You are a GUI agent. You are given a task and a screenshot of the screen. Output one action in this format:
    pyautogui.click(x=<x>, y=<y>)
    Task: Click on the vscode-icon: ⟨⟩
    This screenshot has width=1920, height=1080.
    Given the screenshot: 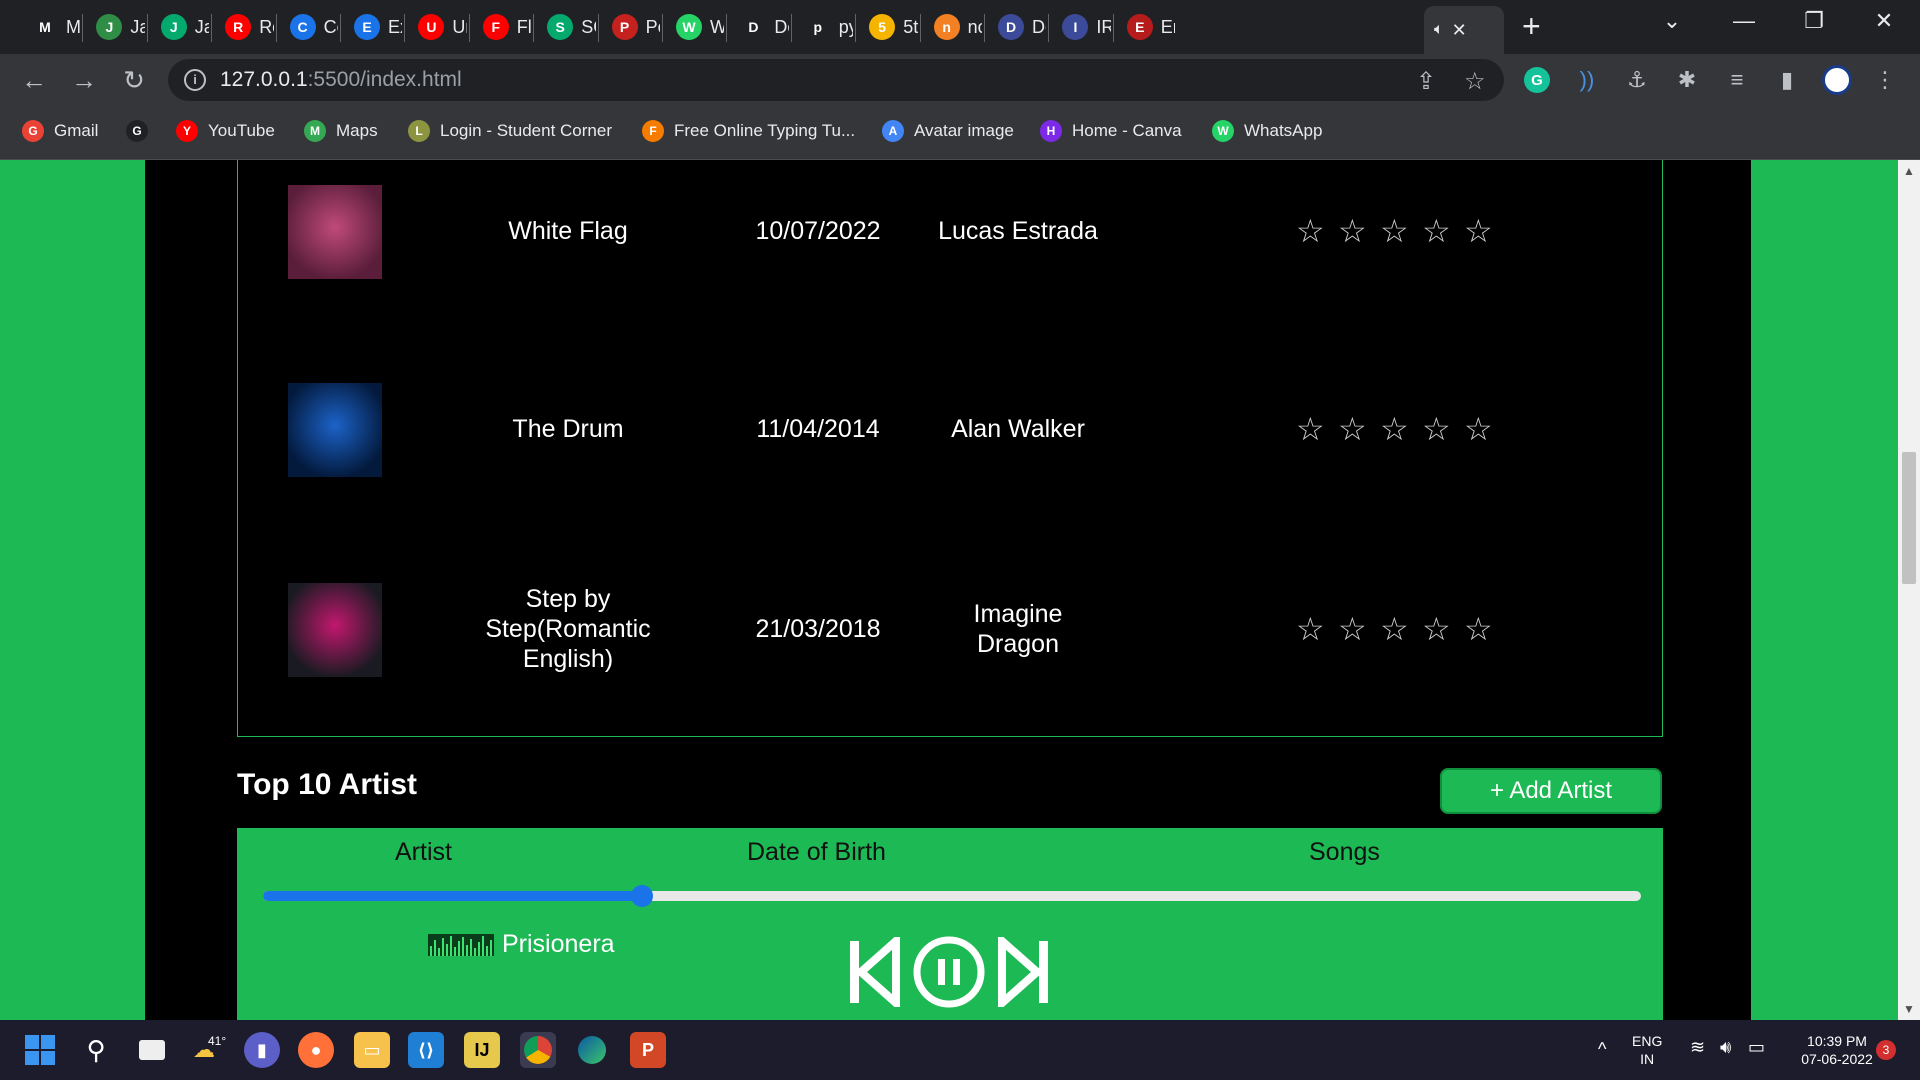 What is the action you would take?
    pyautogui.click(x=426, y=1050)
    